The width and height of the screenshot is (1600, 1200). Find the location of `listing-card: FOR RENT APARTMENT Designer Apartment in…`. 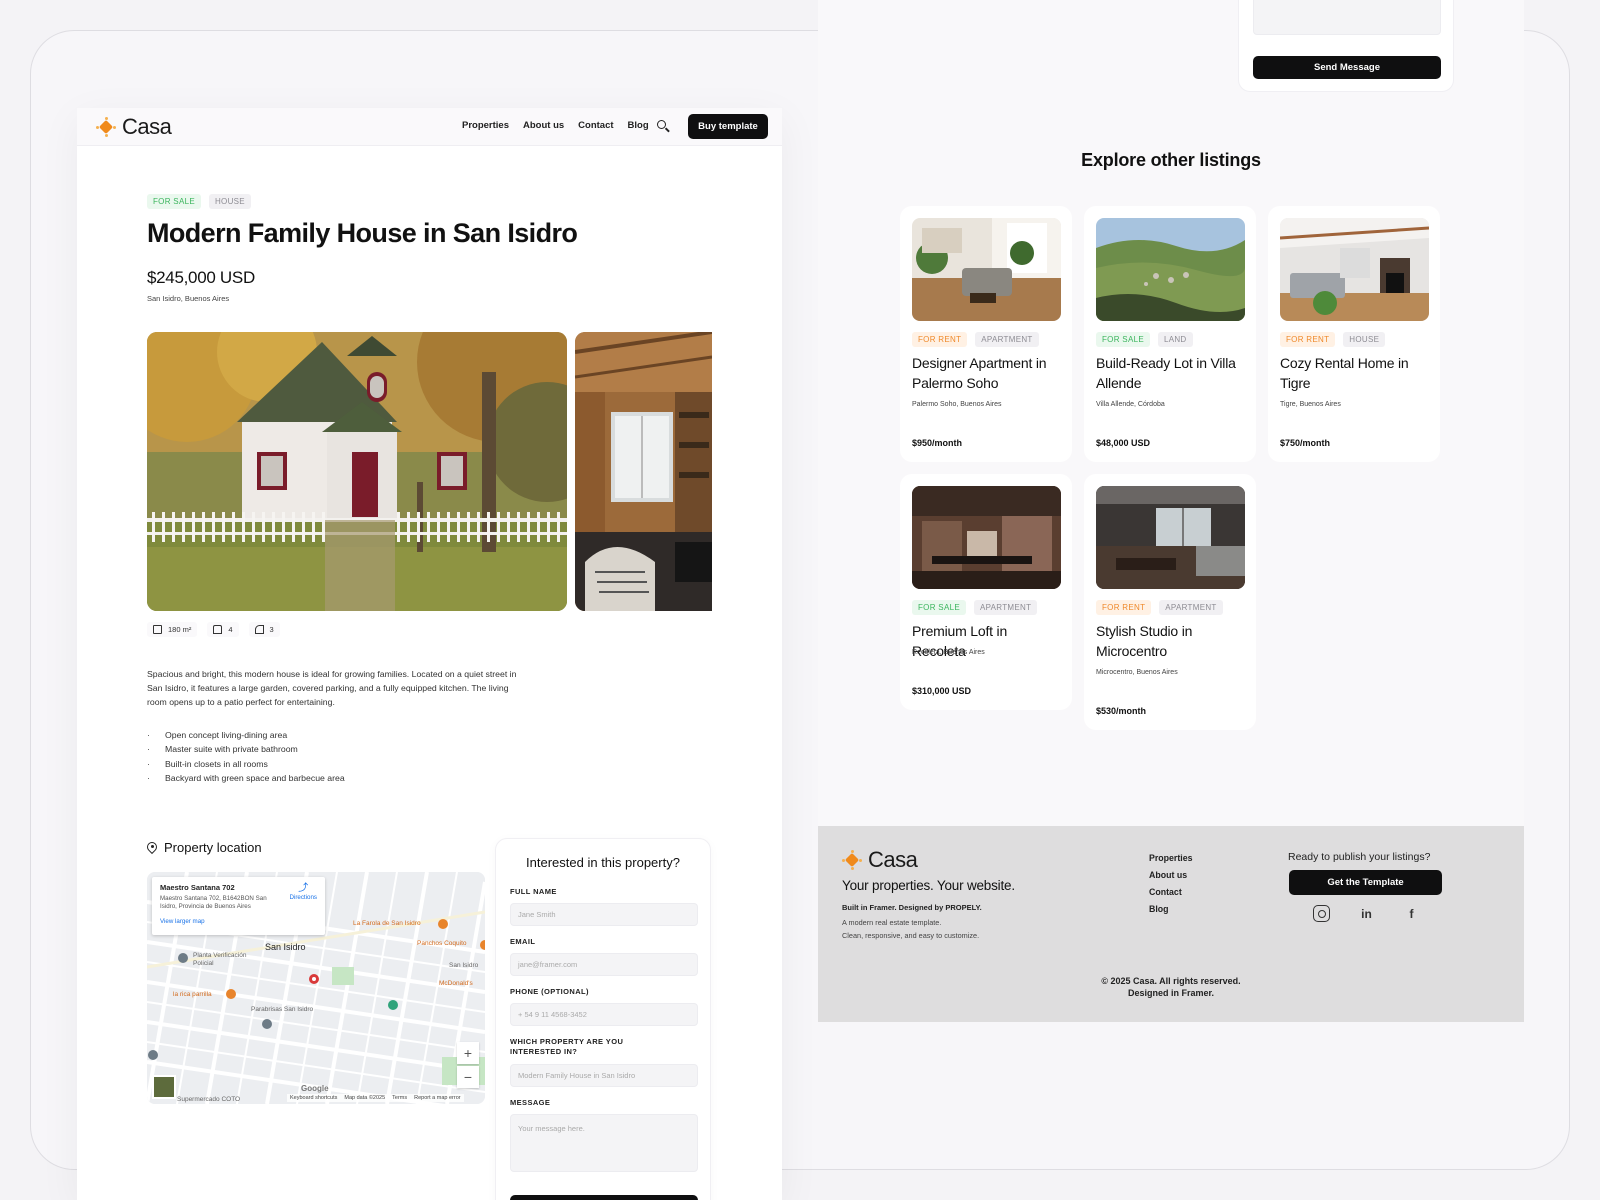

listing-card: FOR RENT APARTMENT Designer Apartment in… is located at coordinates (986, 334).